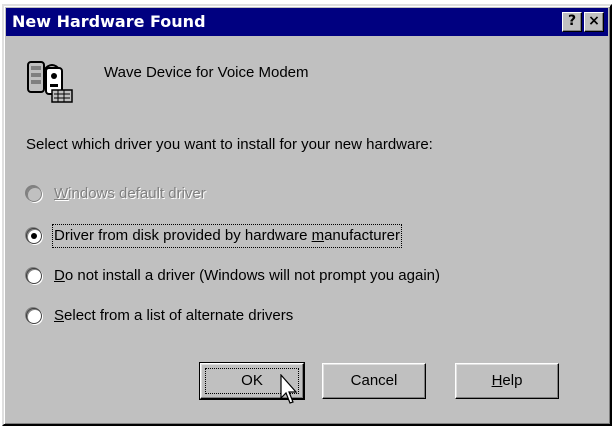 The height and width of the screenshot is (430, 616). I want to click on option-label: Select from a list of alternate drivers, so click(173, 316).